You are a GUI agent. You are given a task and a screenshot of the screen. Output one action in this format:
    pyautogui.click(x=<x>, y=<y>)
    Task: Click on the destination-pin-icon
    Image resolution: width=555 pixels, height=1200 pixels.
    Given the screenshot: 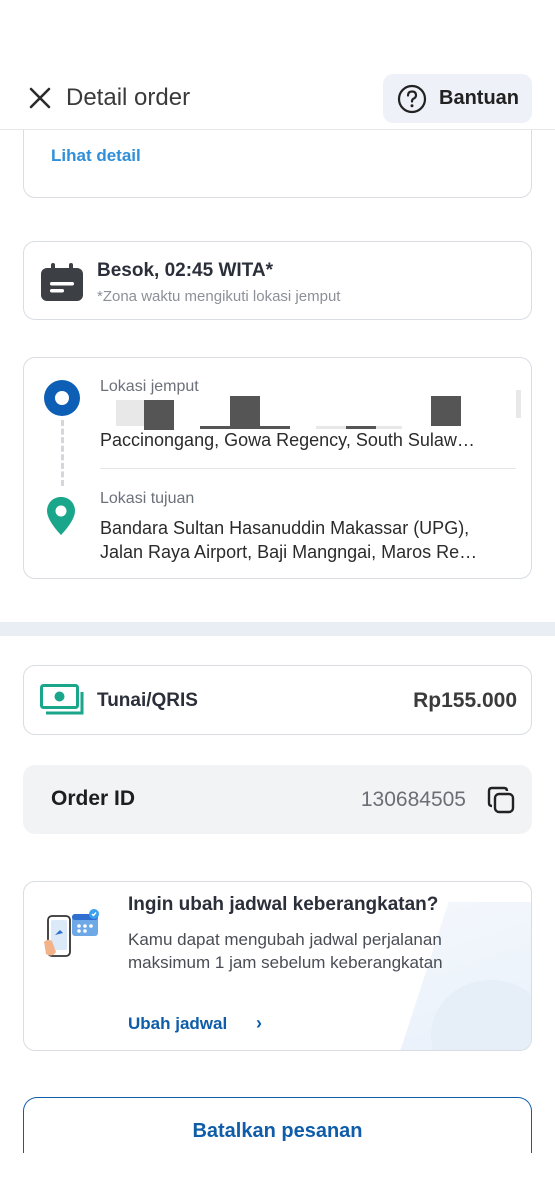 What is the action you would take?
    pyautogui.click(x=61, y=516)
    